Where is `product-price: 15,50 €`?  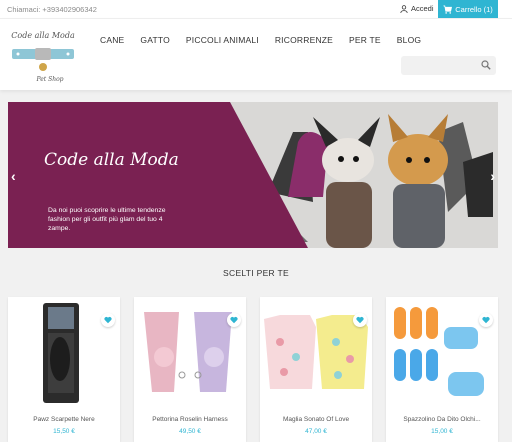
product-price: 15,50 € is located at coordinates (64, 431).